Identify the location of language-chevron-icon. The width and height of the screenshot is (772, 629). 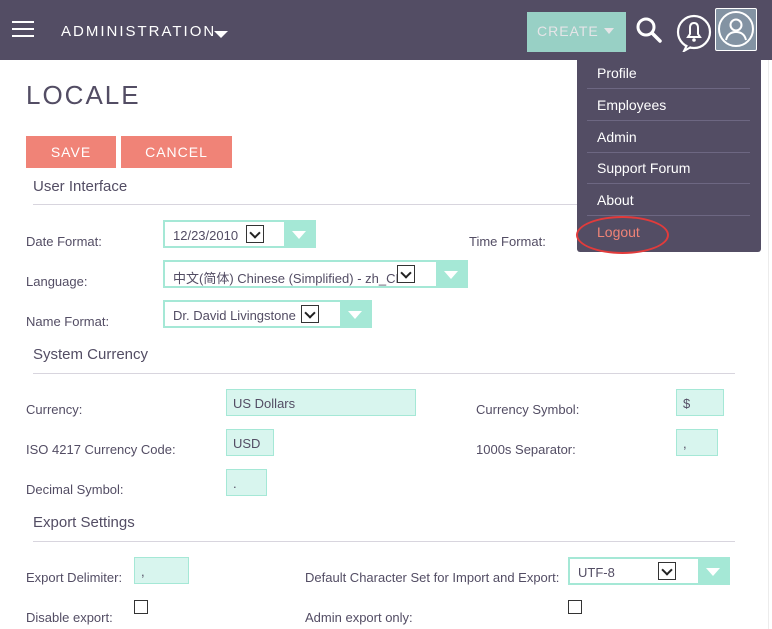
(406, 274).